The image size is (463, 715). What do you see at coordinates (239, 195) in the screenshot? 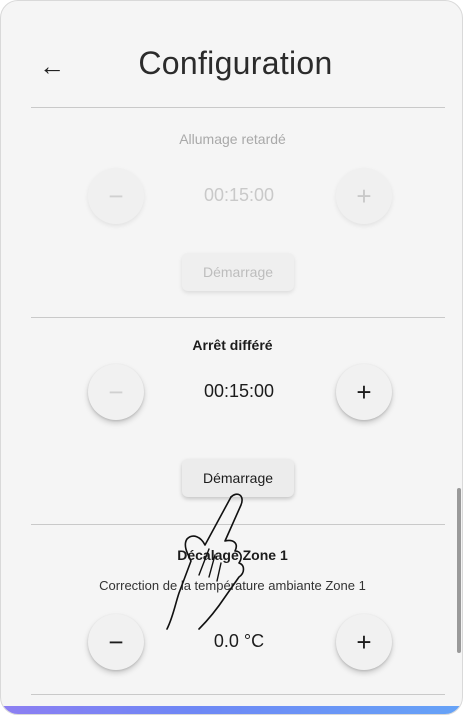
I see `delayed-start-value: 00:15:00` at bounding box center [239, 195].